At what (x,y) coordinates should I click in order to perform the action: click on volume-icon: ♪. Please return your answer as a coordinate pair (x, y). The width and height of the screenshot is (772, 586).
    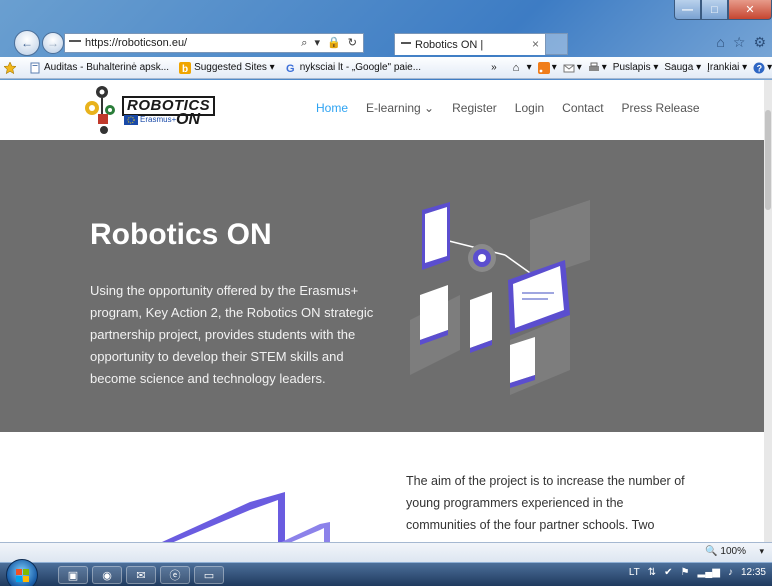
    Looking at the image, I should click on (730, 572).